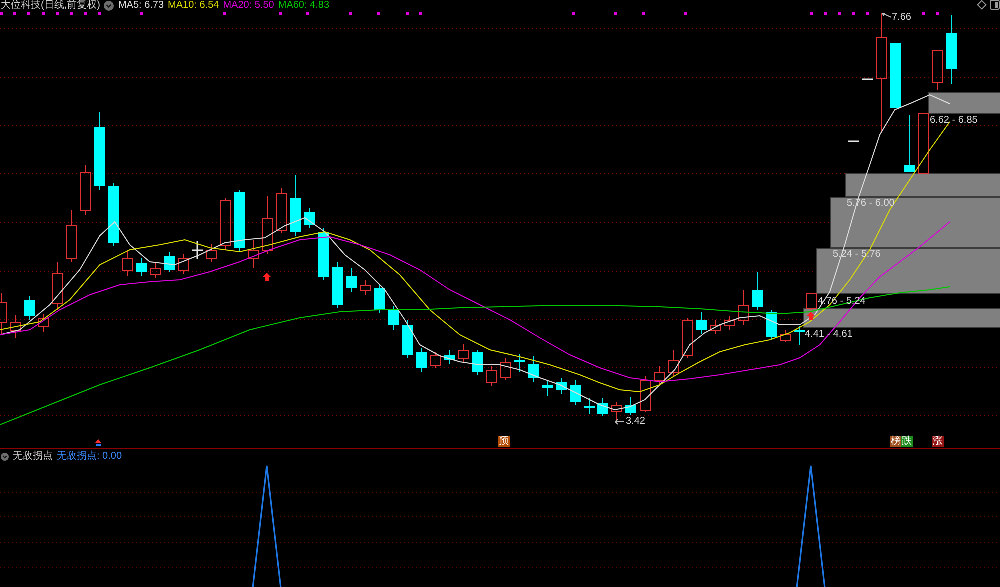  I want to click on moving-average-value: MA60: 4.83, so click(304, 6).